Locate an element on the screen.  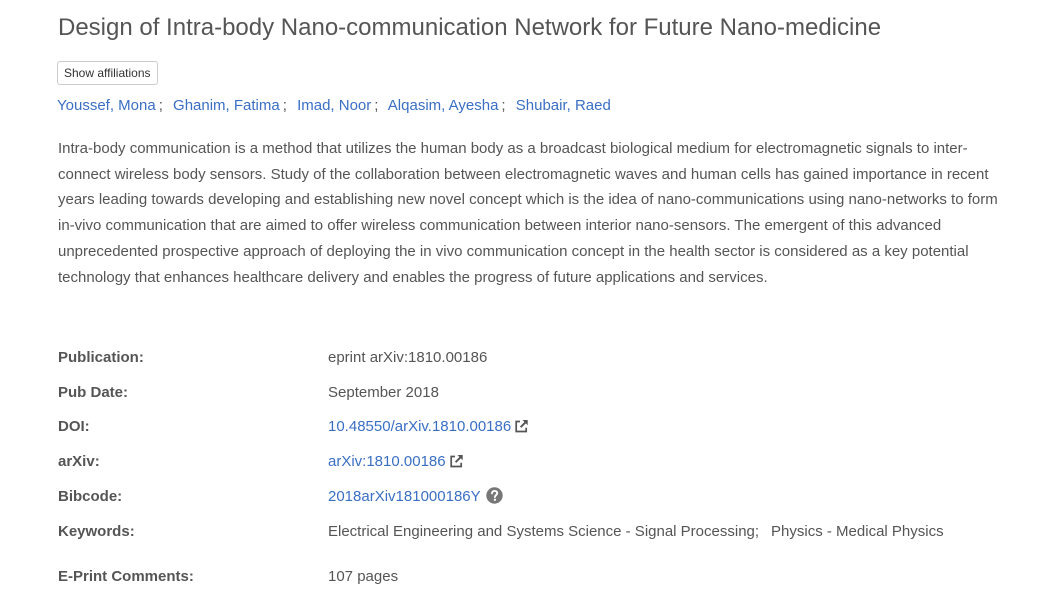
show-affiliations-button: Show affiliations is located at coordinates (107, 73).